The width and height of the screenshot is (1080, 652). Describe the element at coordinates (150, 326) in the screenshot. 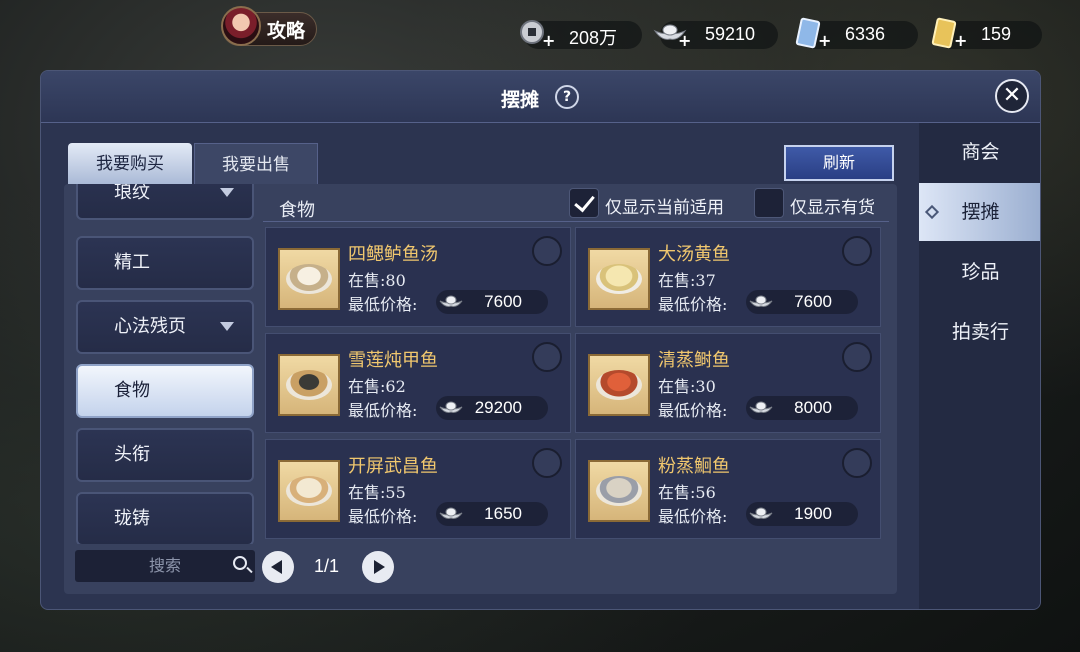

I see `category-label: 心法残页` at that location.